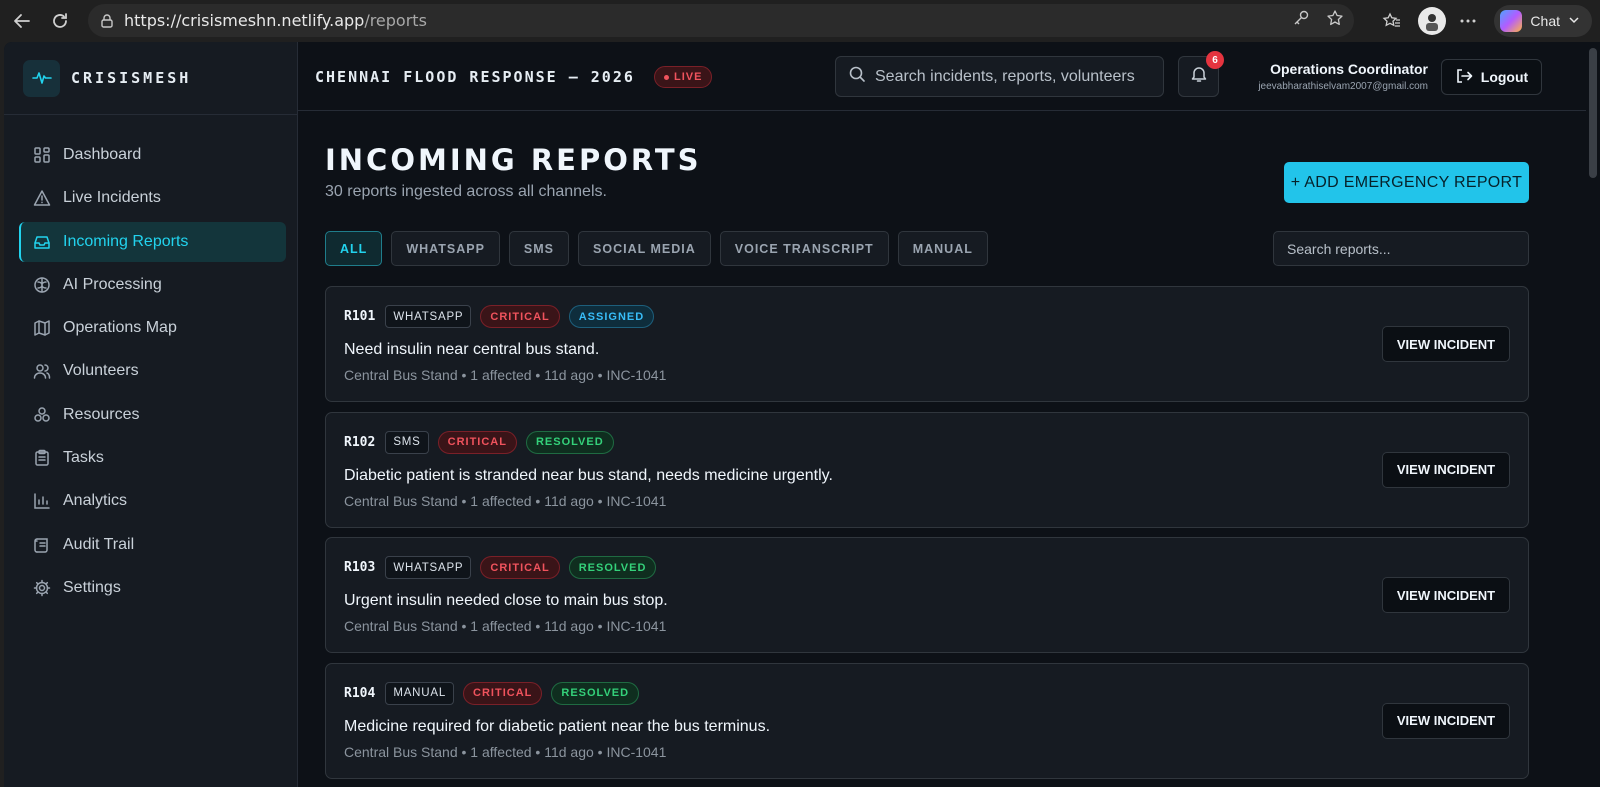  I want to click on sidebar-item-ai-processing: AI Processing, so click(152, 285).